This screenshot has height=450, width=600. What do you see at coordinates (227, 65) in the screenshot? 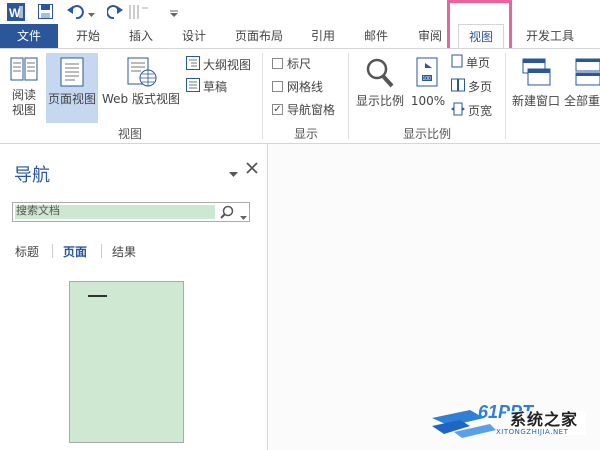
I see `outline-label: 大纲视图` at bounding box center [227, 65].